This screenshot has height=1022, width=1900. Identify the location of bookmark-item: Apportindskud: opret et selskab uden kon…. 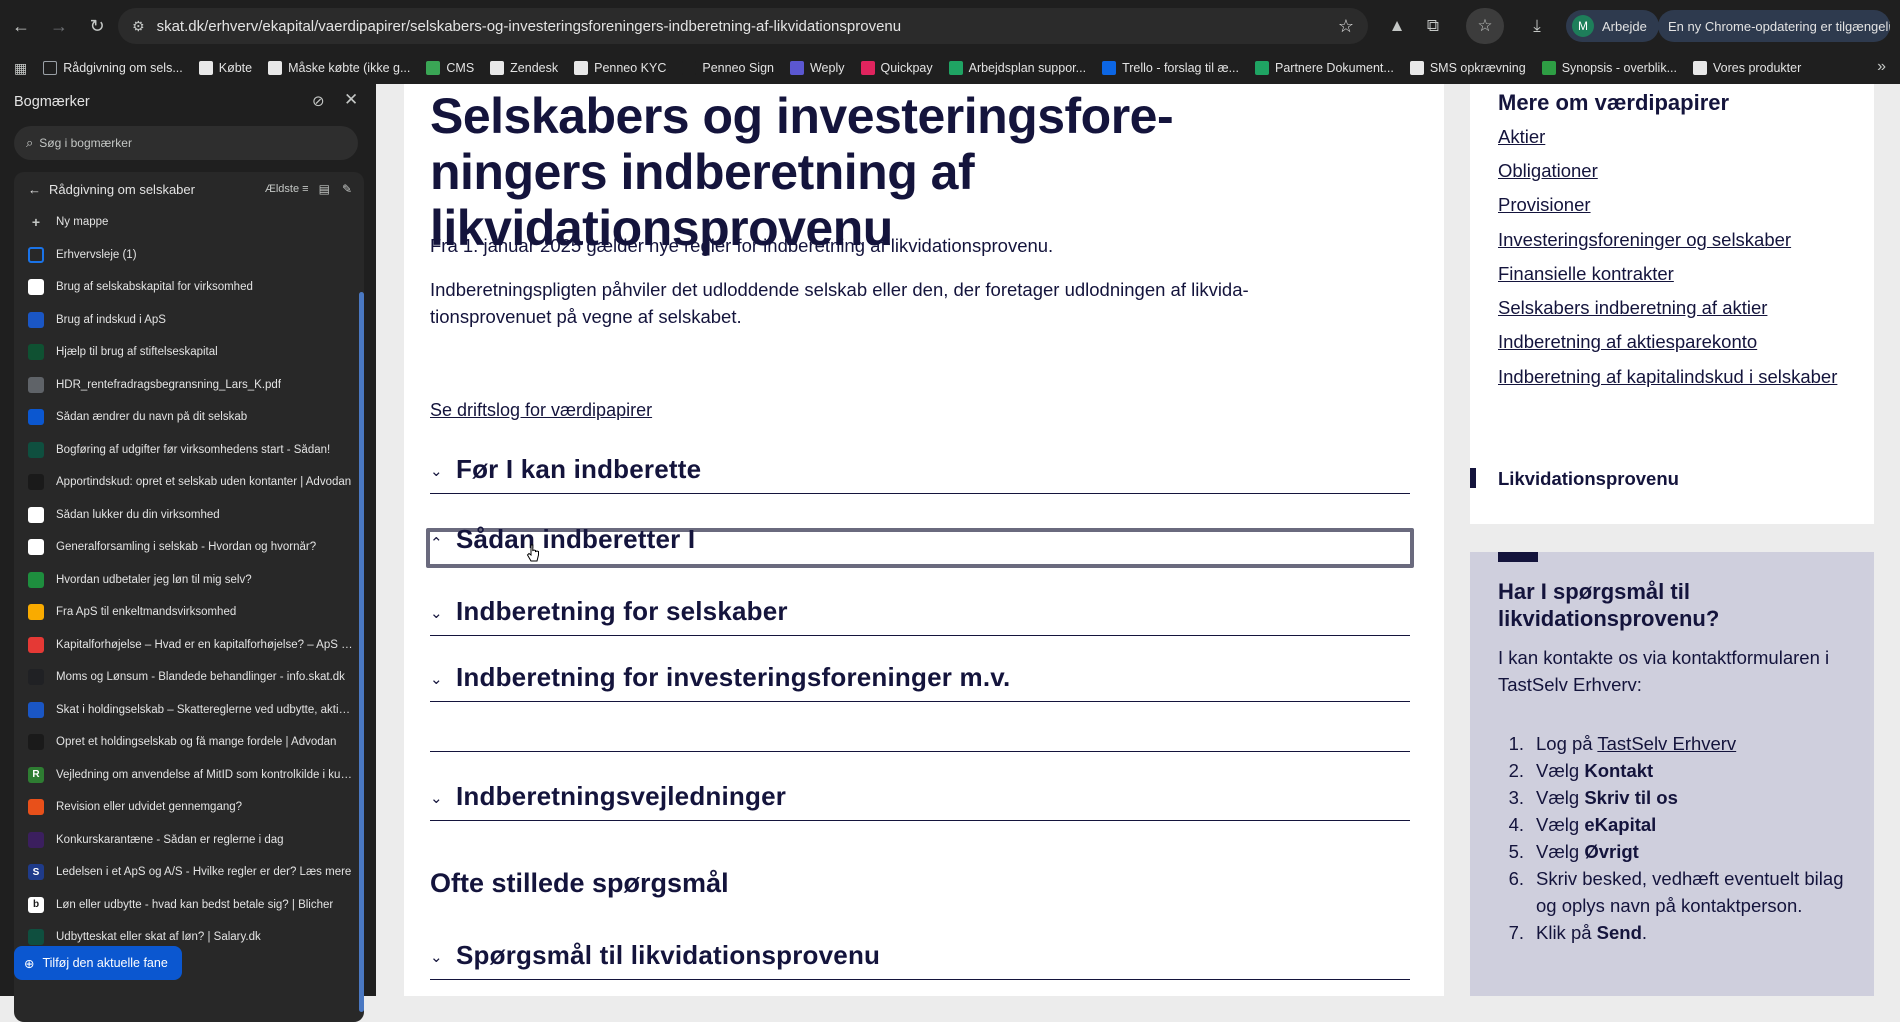
(189, 482).